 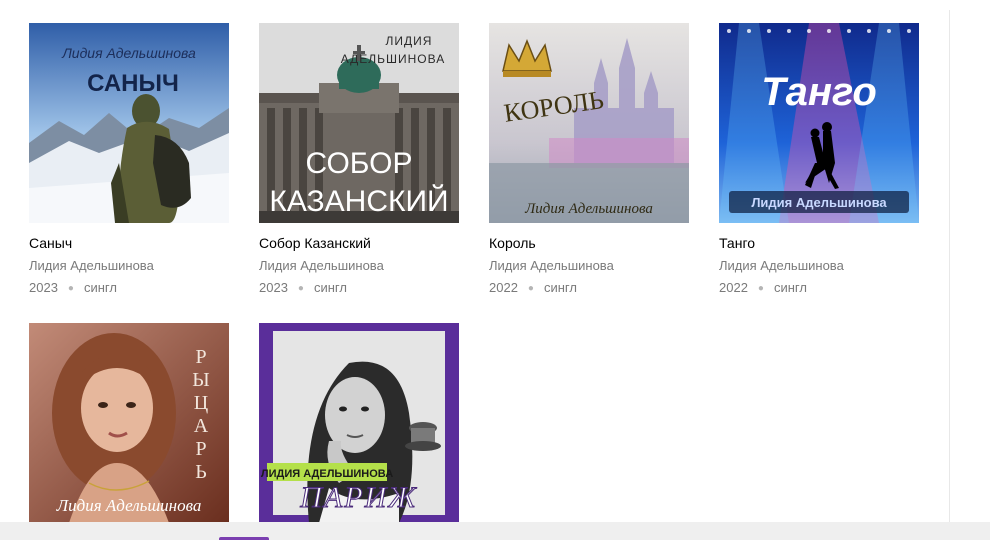 I want to click on release-cover: РЫЦАРЬ Лидия Адельшинова, so click(x=129, y=422).